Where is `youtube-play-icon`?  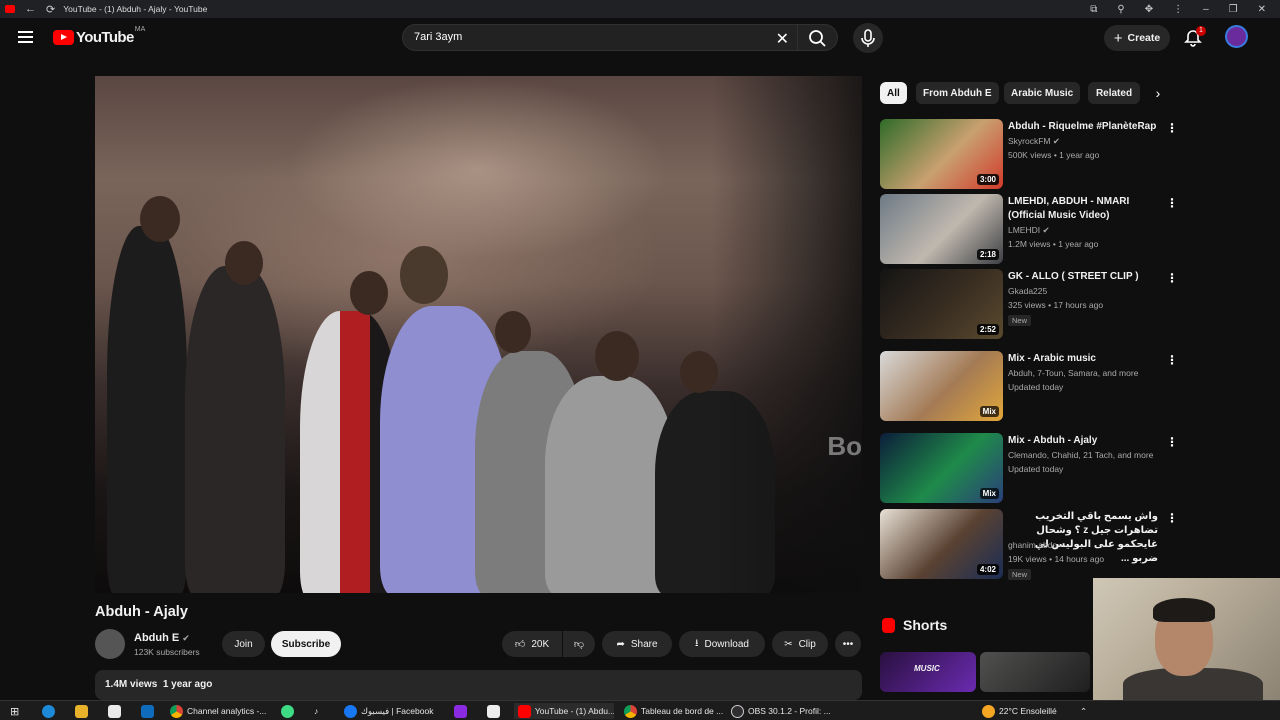
youtube-play-icon is located at coordinates (63, 37).